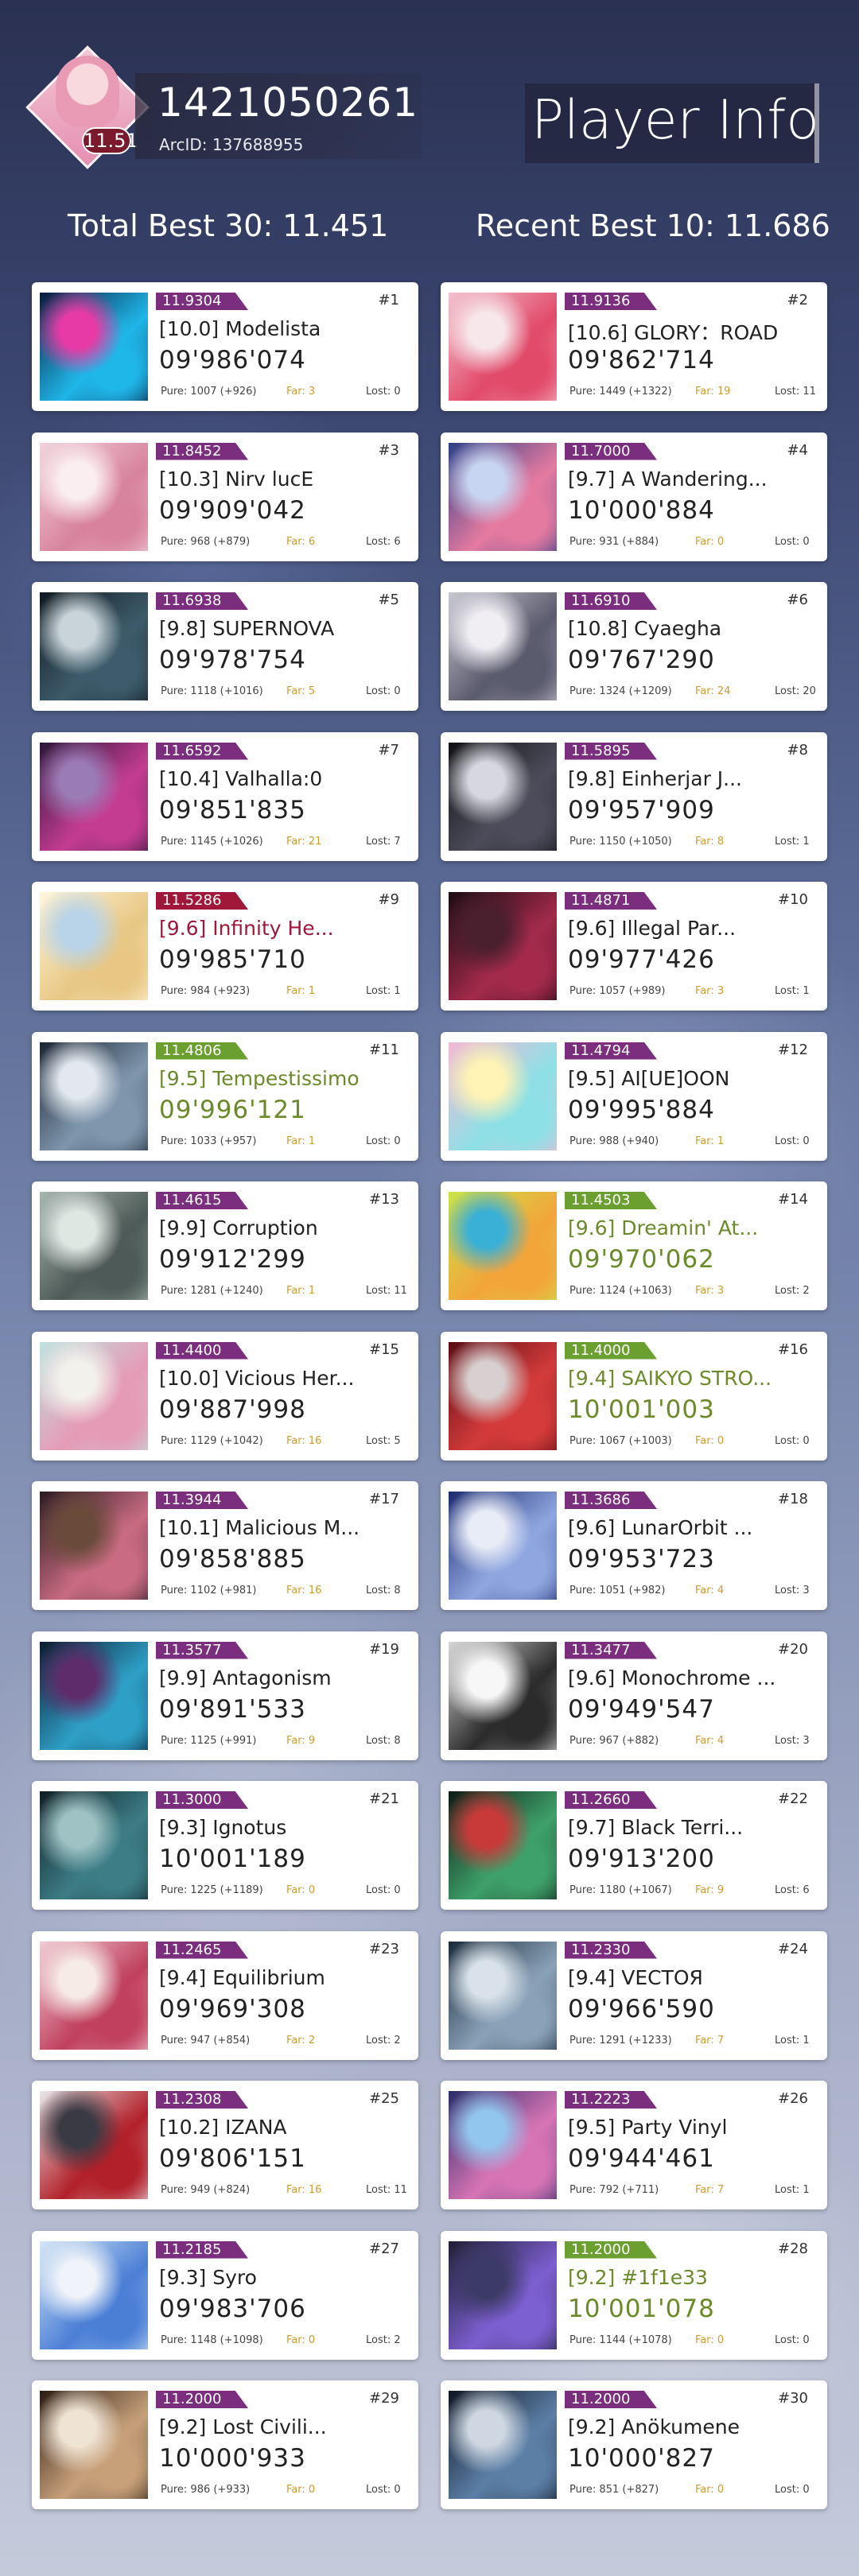  Describe the element at coordinates (384, 2098) in the screenshot. I see `record-rank: #25` at that location.